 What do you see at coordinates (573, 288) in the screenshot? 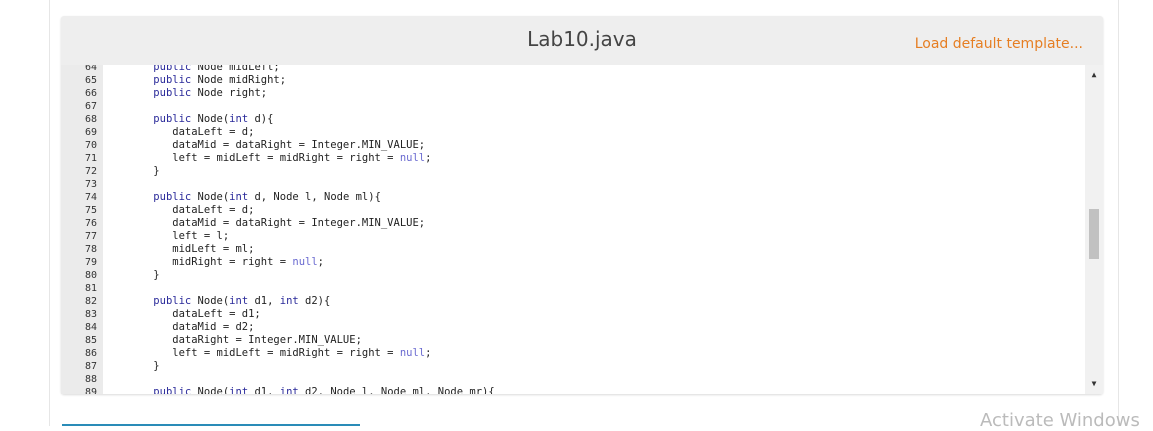
I see `code-line: 81` at bounding box center [573, 288].